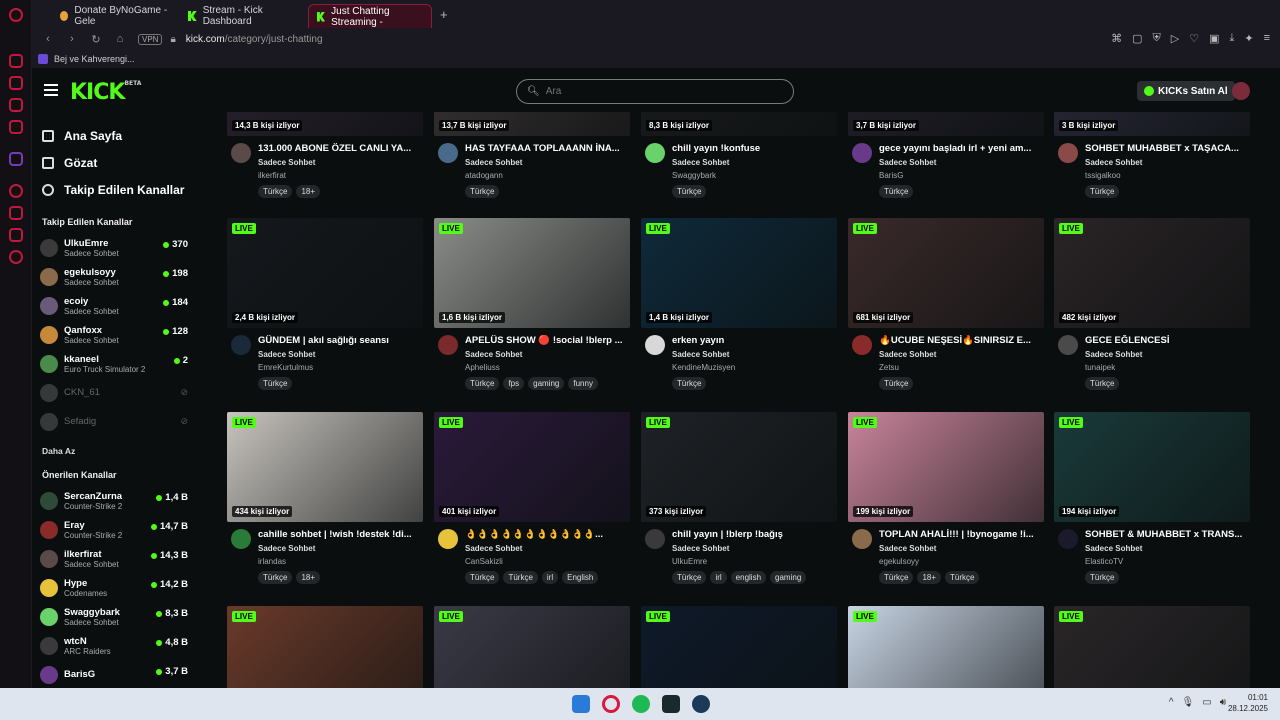  What do you see at coordinates (641, 704) in the screenshot?
I see `spotify-icon` at bounding box center [641, 704].